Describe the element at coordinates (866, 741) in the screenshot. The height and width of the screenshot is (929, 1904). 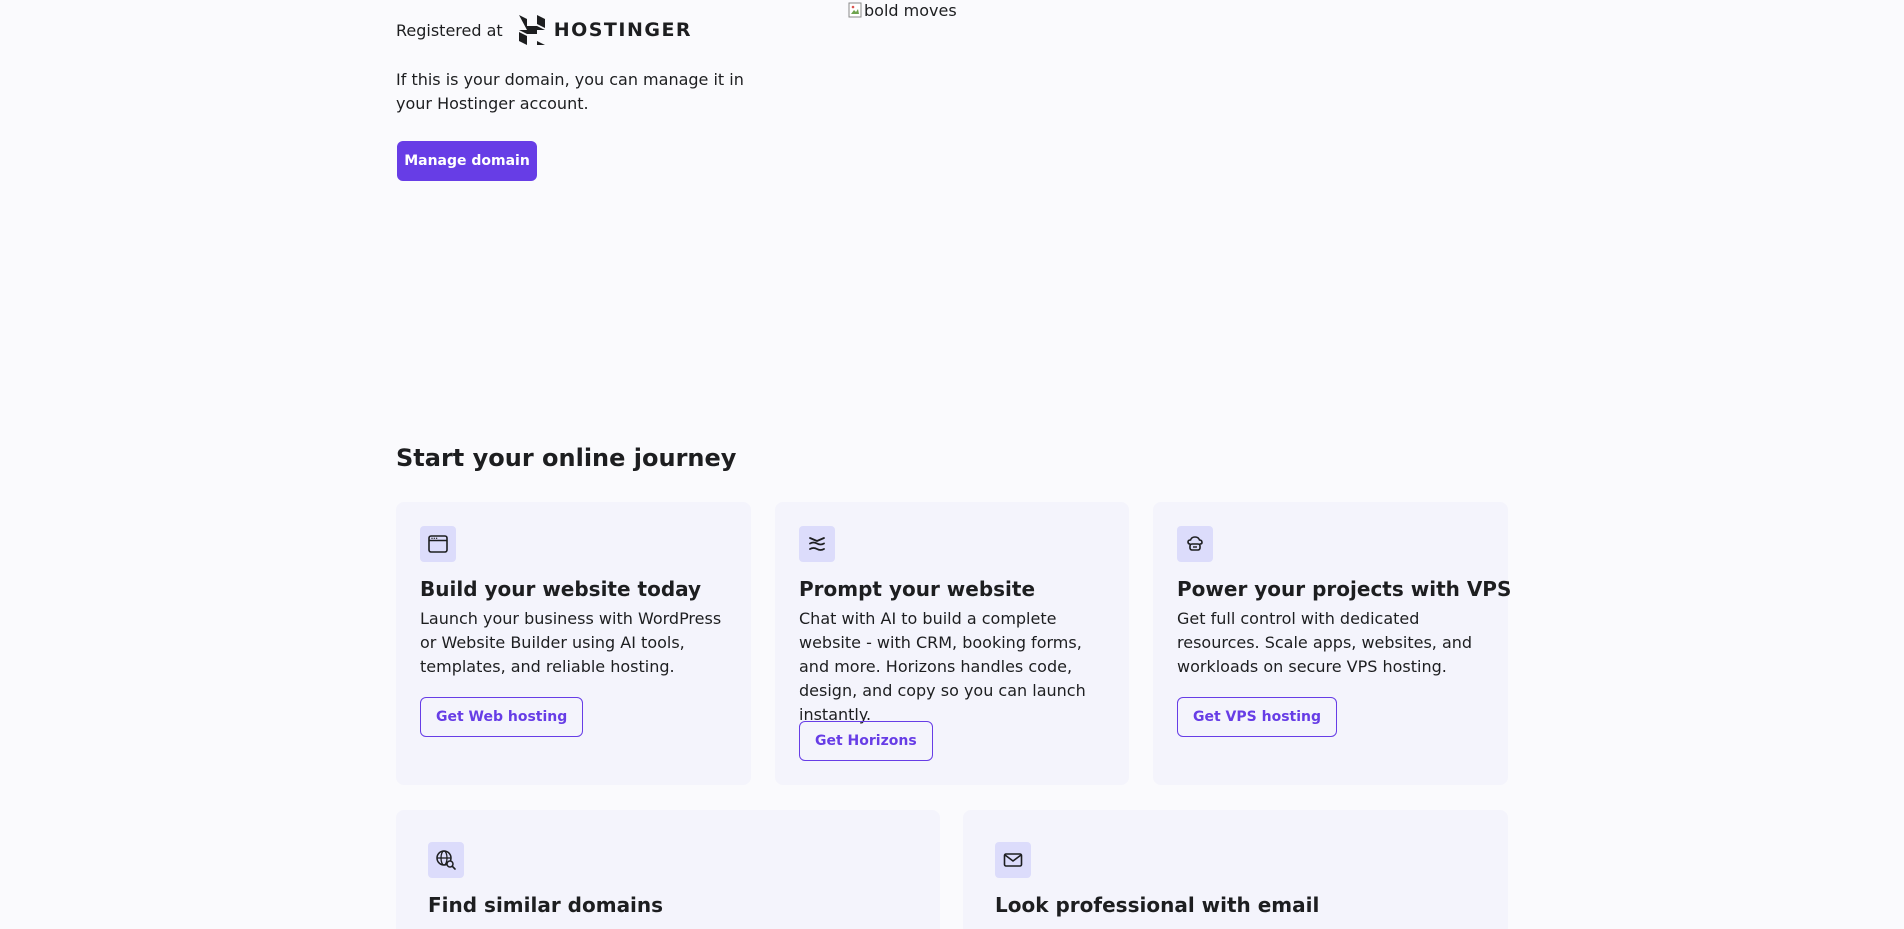
I see `get-horizons-button: Get Horizons` at that location.